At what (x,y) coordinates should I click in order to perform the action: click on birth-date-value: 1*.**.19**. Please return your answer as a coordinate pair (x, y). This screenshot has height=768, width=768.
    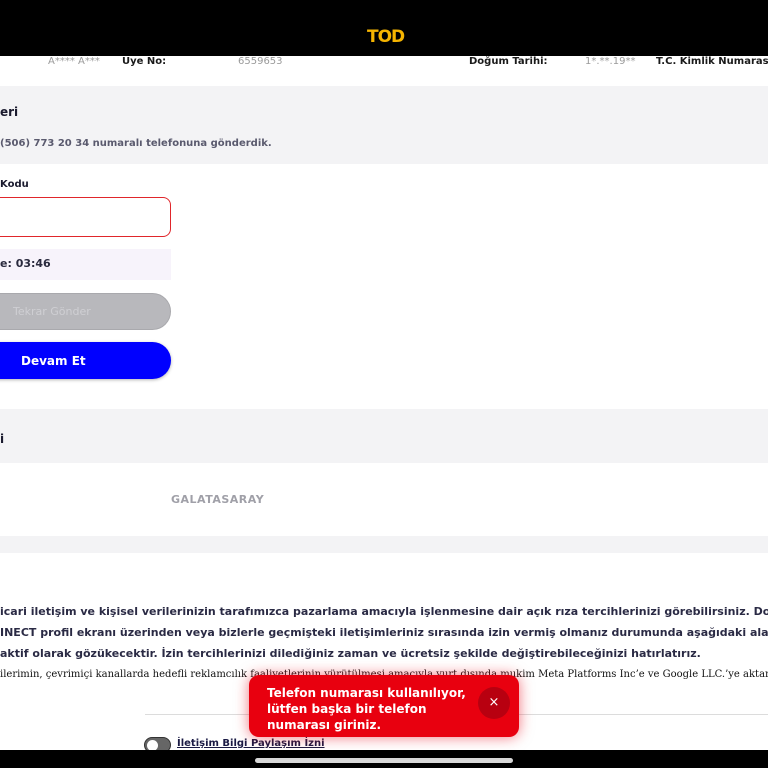
    Looking at the image, I should click on (610, 61).